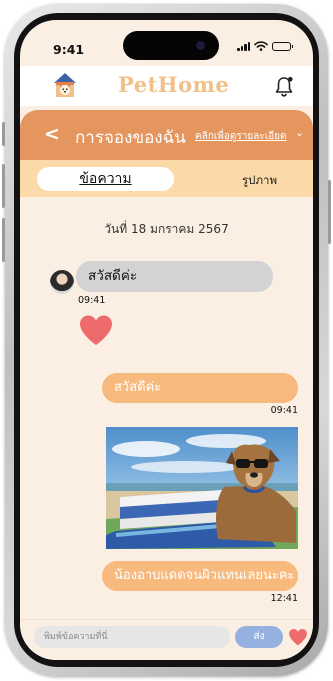 The width and height of the screenshot is (333, 681). I want to click on power-button, so click(329, 212).